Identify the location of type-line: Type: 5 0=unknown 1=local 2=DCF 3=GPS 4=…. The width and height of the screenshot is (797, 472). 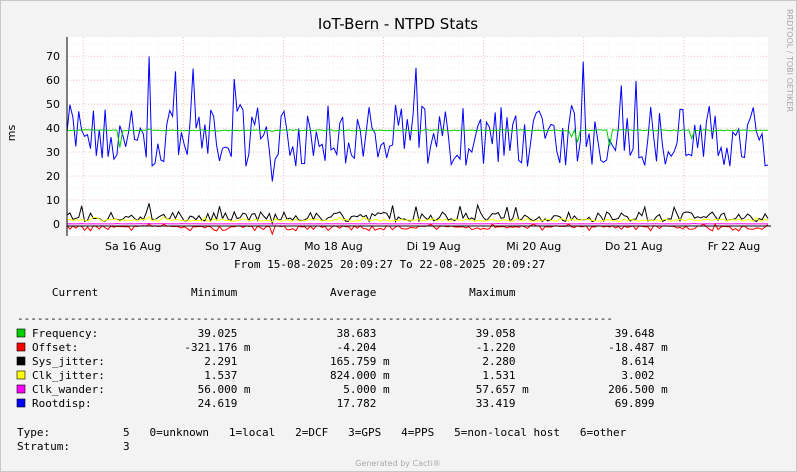
(322, 432).